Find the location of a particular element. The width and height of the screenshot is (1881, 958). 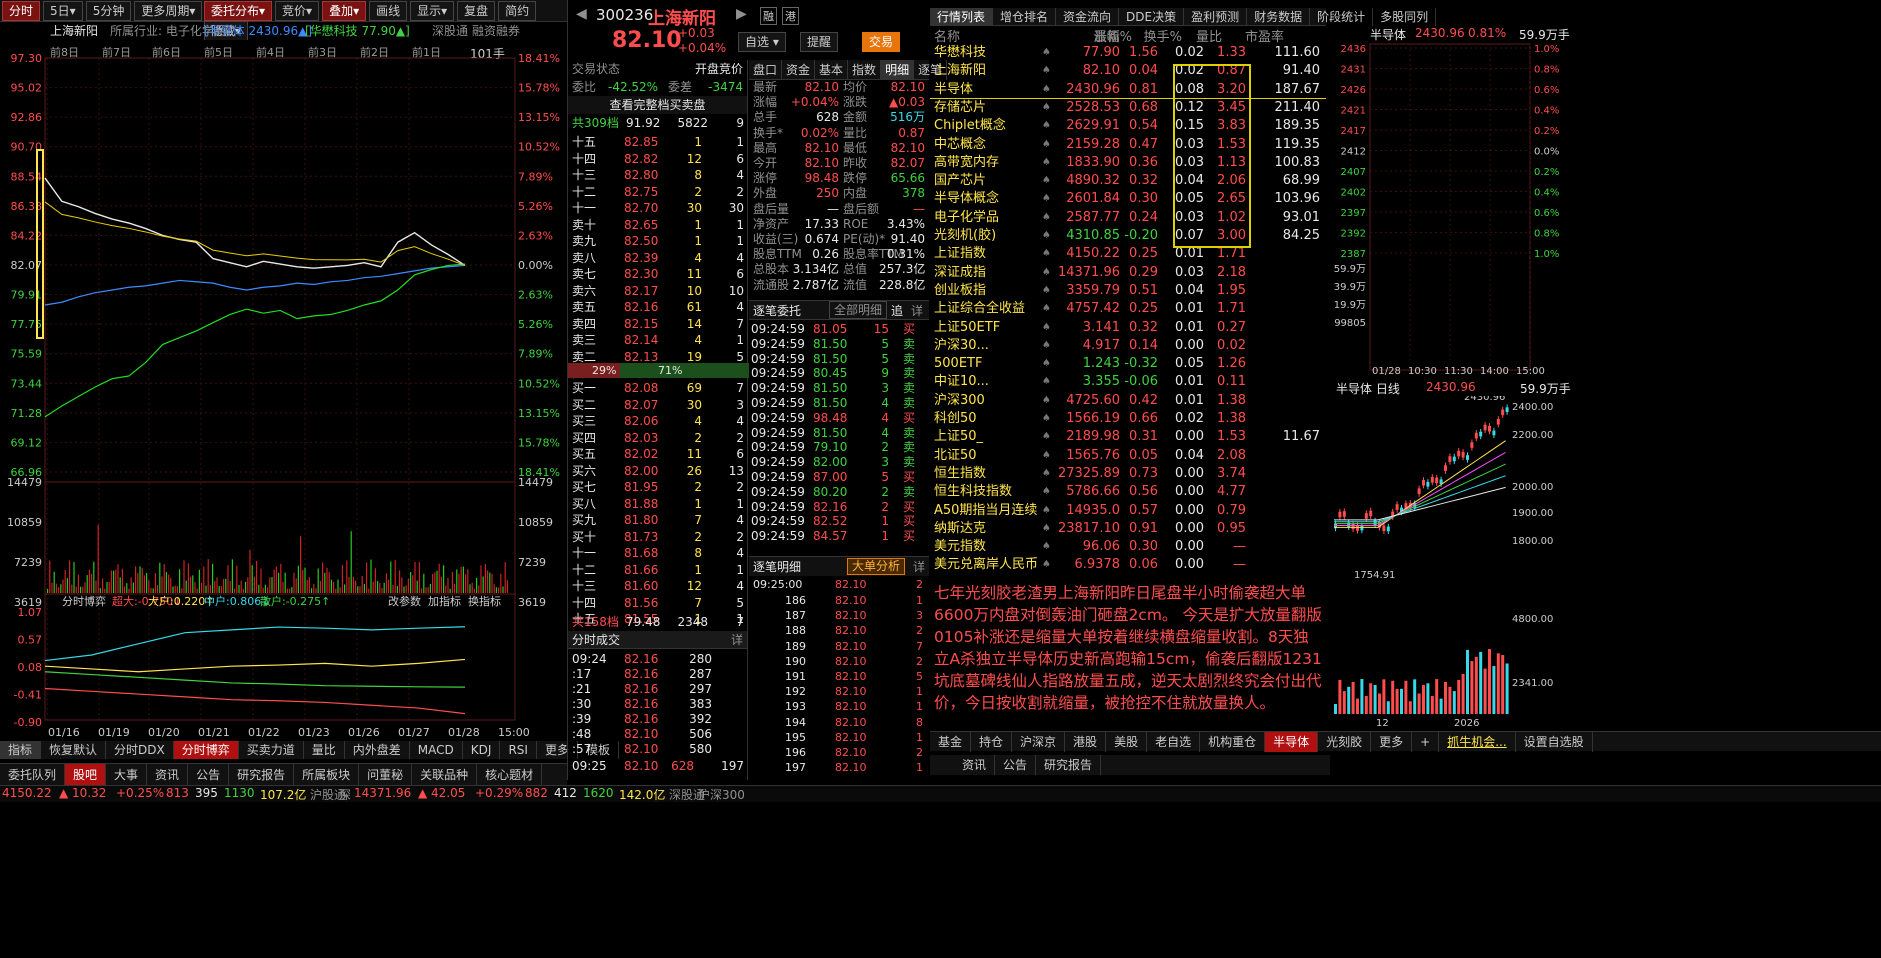

list-col-0: 名称 is located at coordinates (947, 35).